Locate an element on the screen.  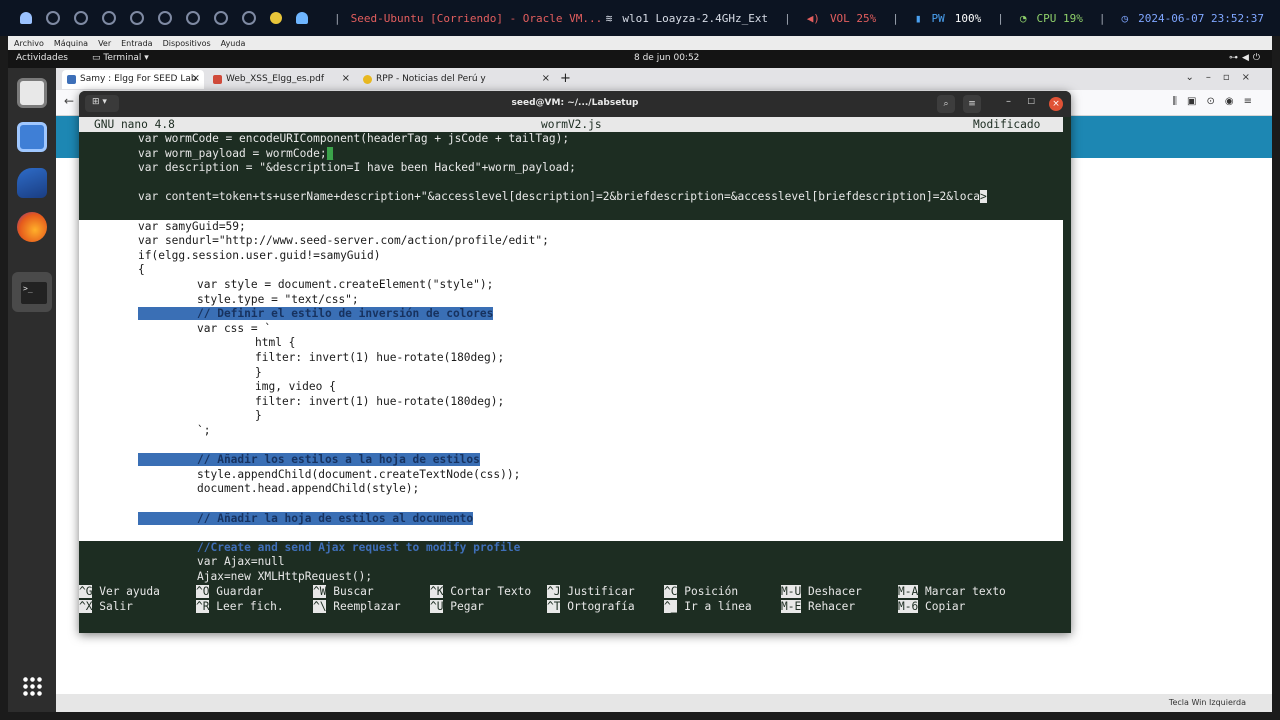
code-line: if(elgg.session.user.guid!=samyGuid) is located at coordinates (571, 256).